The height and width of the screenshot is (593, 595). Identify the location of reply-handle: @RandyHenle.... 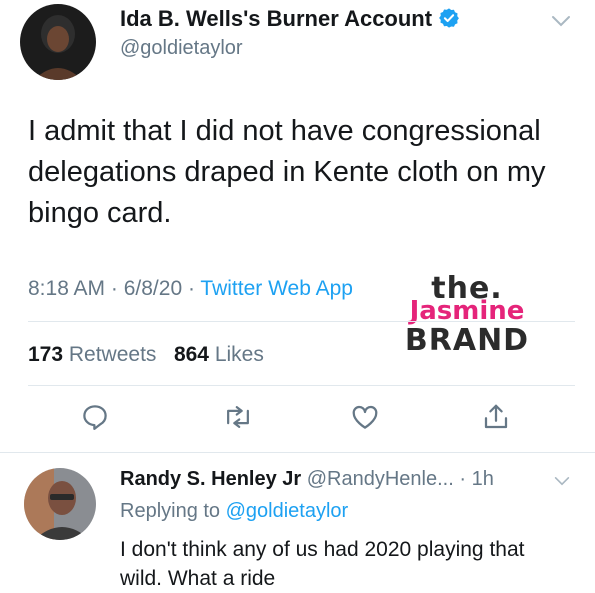
(377, 479).